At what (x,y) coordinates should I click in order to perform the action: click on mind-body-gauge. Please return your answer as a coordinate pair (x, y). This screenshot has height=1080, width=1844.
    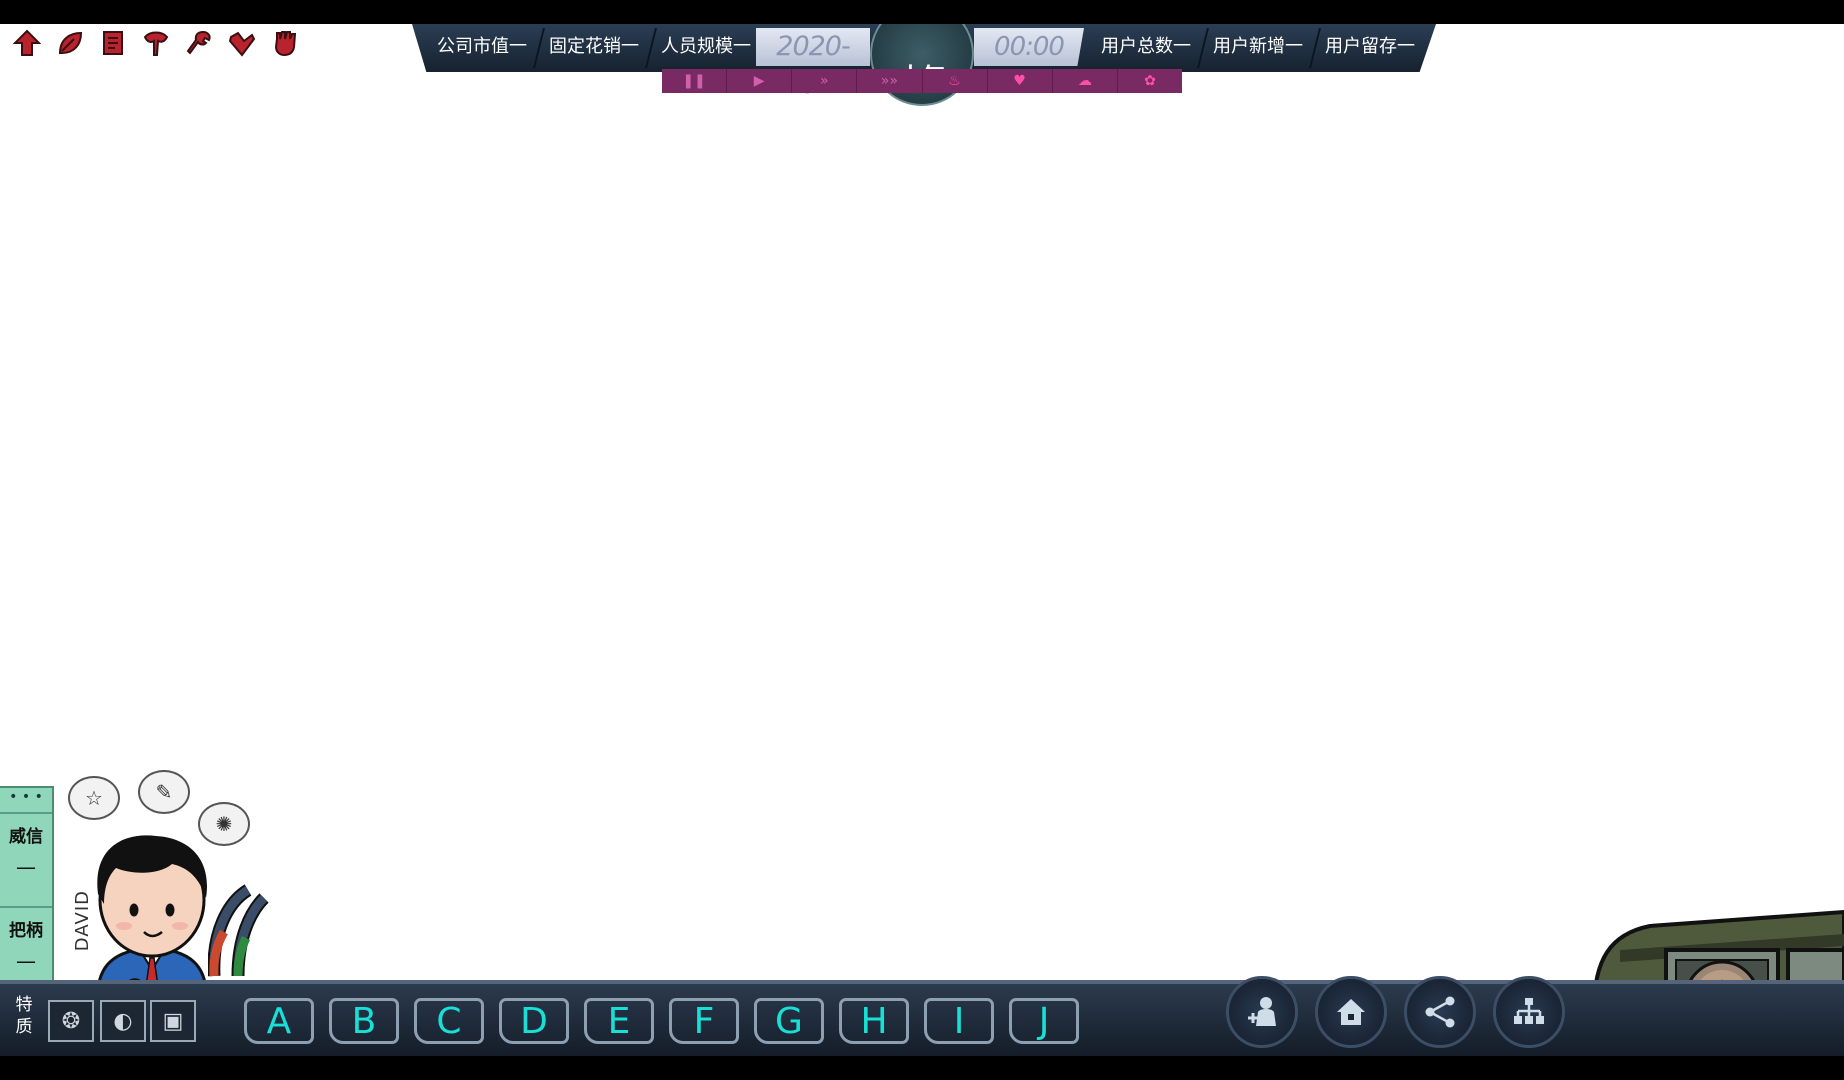
    Looking at the image, I should click on (238, 930).